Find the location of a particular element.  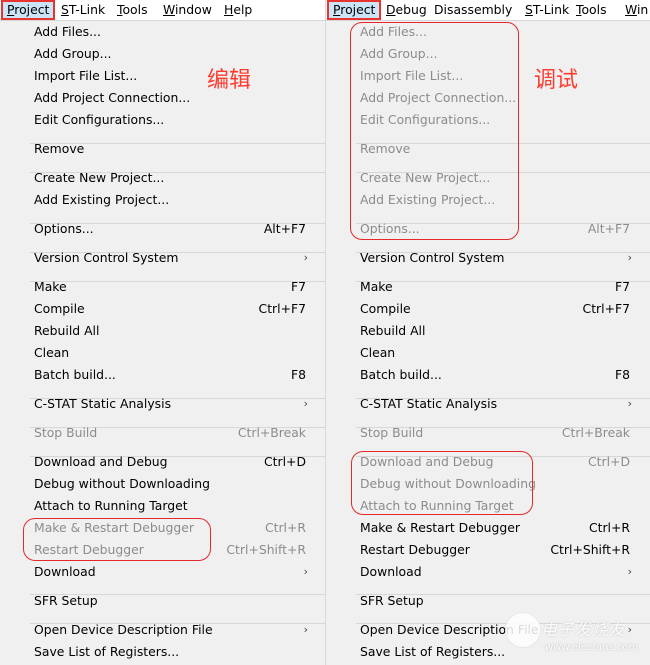

menu-item-download-and-debug: Download and Debug Ctrl+D is located at coordinates (171, 462).